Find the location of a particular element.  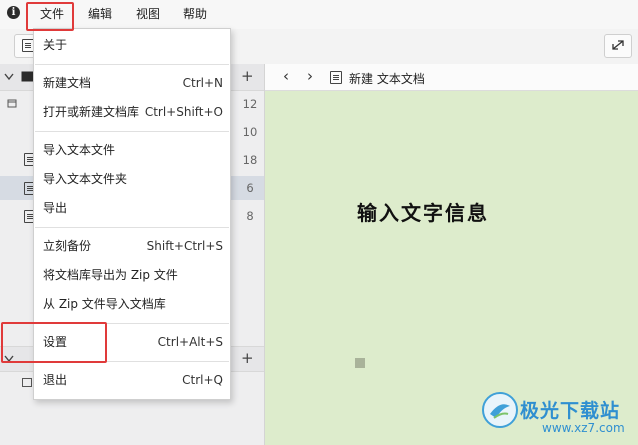

menu-item-open-library: 打开或新建文档库 Ctrl+Shift+O is located at coordinates (133, 112).